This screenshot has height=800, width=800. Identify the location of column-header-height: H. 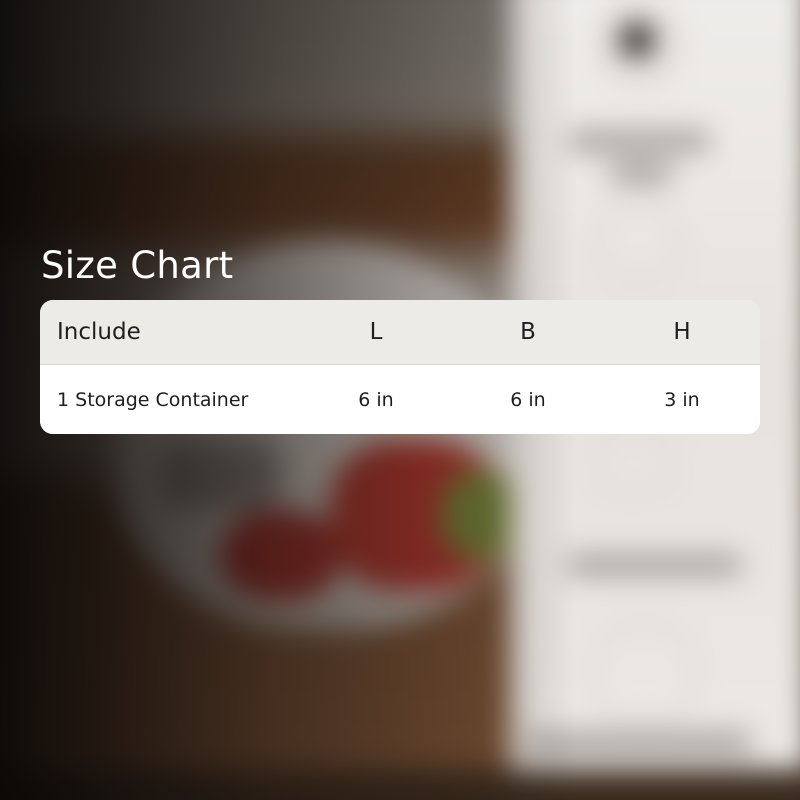
(682, 332).